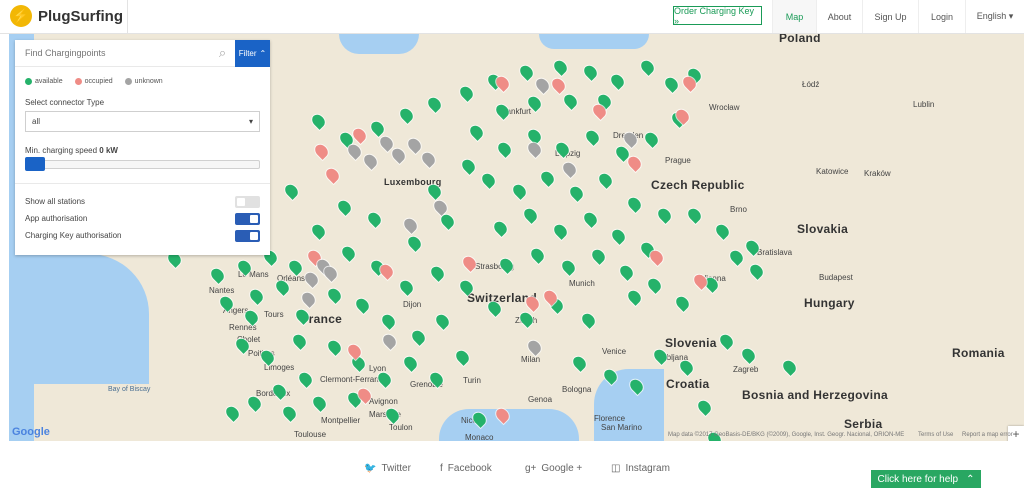  Describe the element at coordinates (717, 16) in the screenshot. I see `order-charging-key-button: Order Charging Key »` at that location.